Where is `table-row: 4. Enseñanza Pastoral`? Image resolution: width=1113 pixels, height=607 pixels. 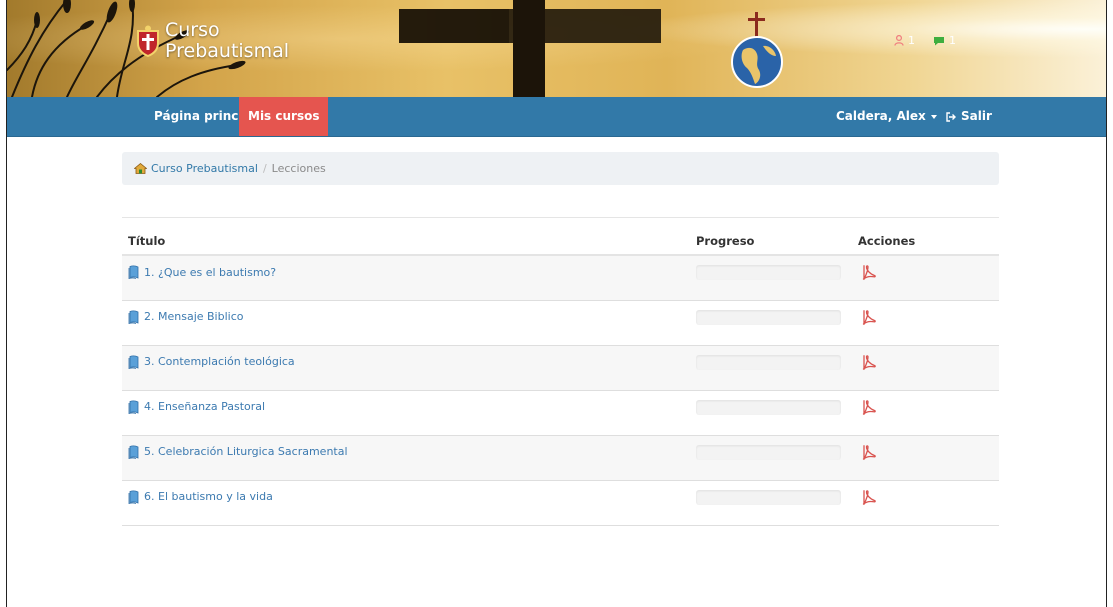 table-row: 4. Enseñanza Pastoral is located at coordinates (560, 413).